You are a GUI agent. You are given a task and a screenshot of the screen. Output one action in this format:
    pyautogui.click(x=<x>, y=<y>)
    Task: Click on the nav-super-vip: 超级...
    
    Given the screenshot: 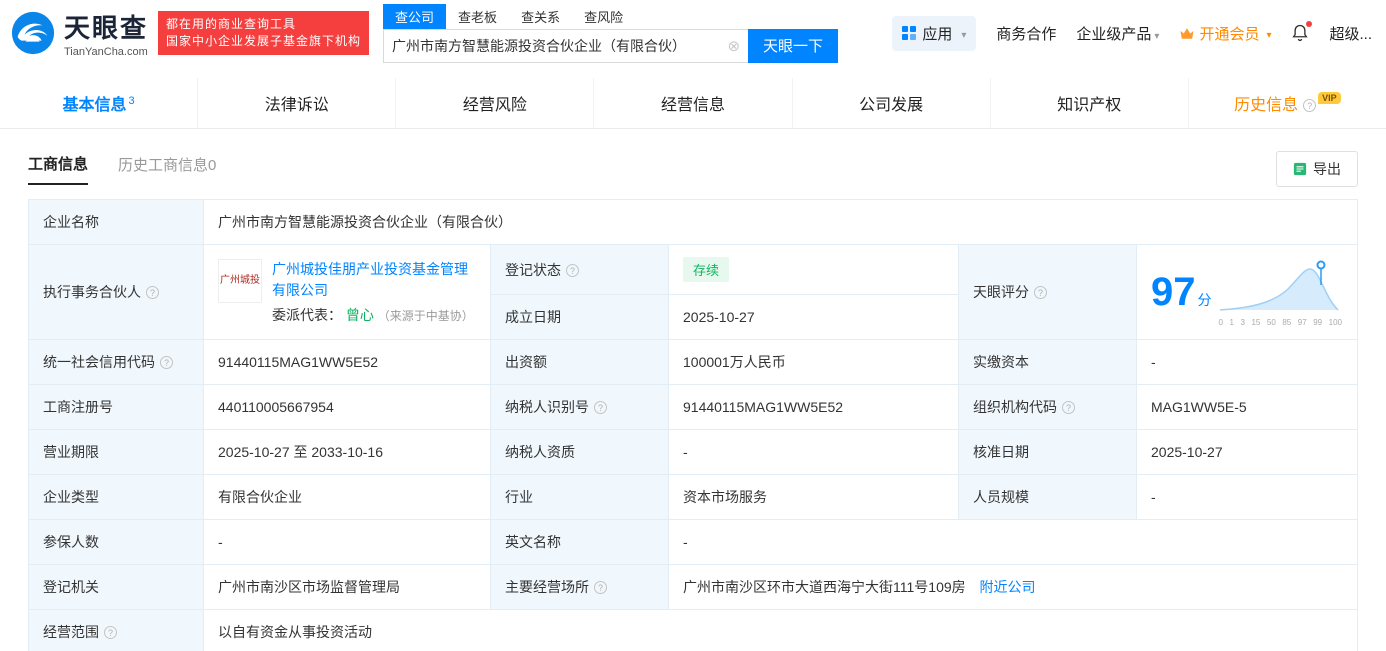 What is the action you would take?
    pyautogui.click(x=1350, y=33)
    